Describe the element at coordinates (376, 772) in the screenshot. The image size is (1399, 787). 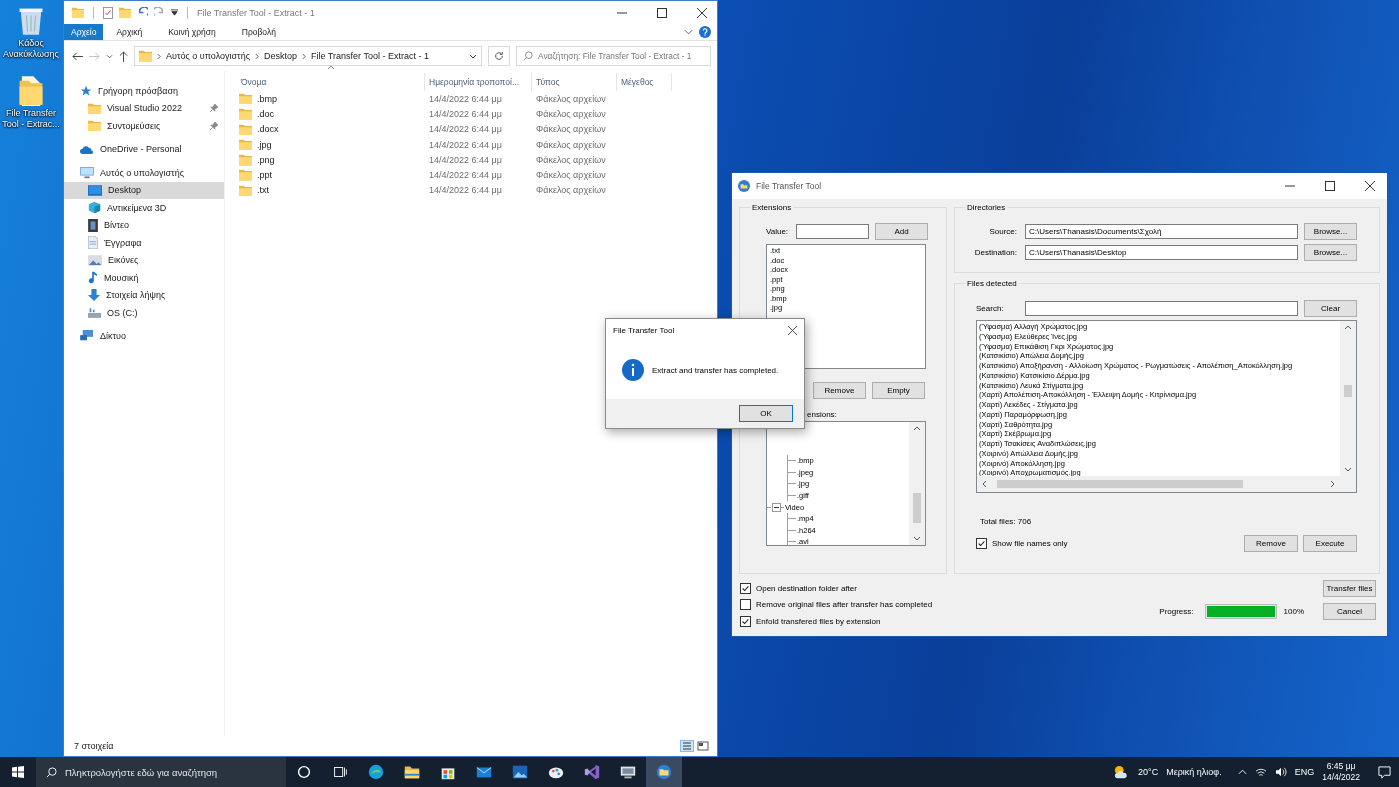
I see `browser-icon` at that location.